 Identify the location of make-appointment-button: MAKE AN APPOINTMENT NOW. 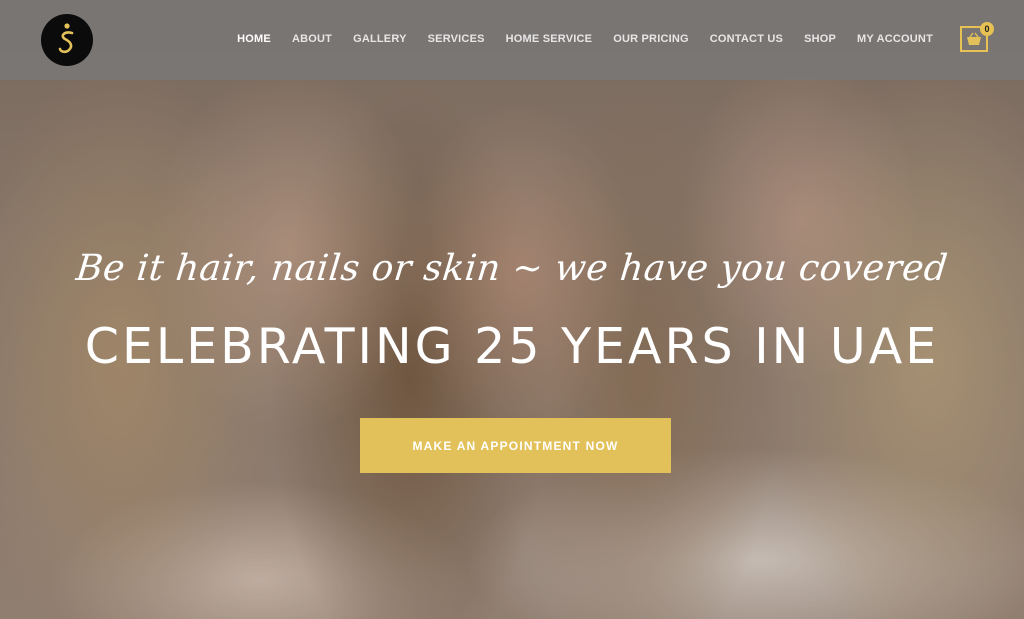
(515, 445).